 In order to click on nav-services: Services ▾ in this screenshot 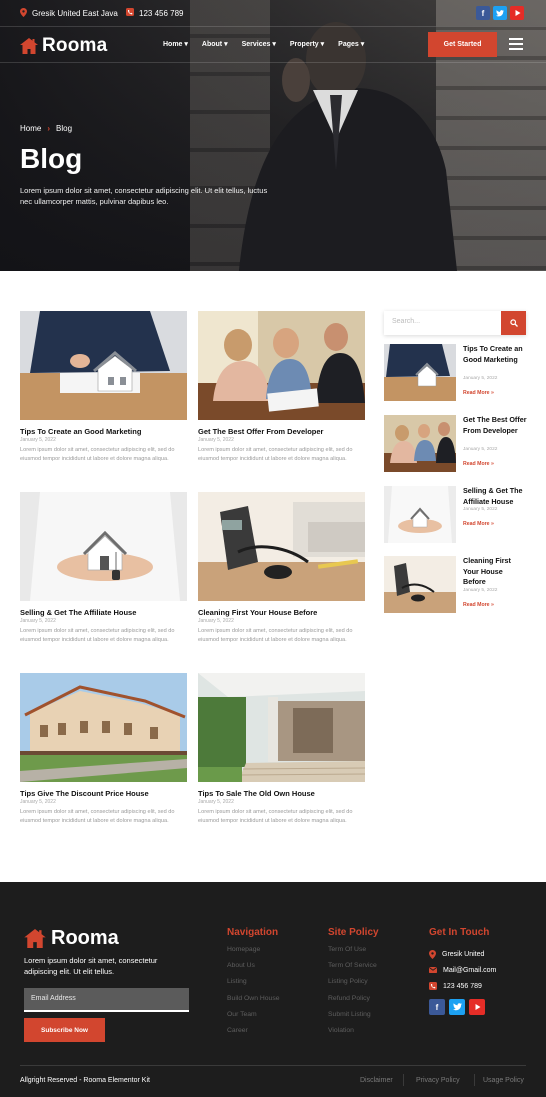, I will do `click(259, 44)`.